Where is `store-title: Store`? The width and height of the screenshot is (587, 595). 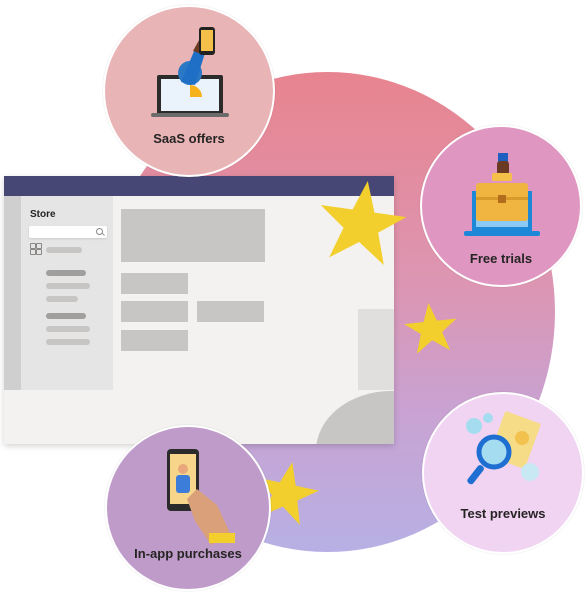 store-title: Store is located at coordinates (43, 214).